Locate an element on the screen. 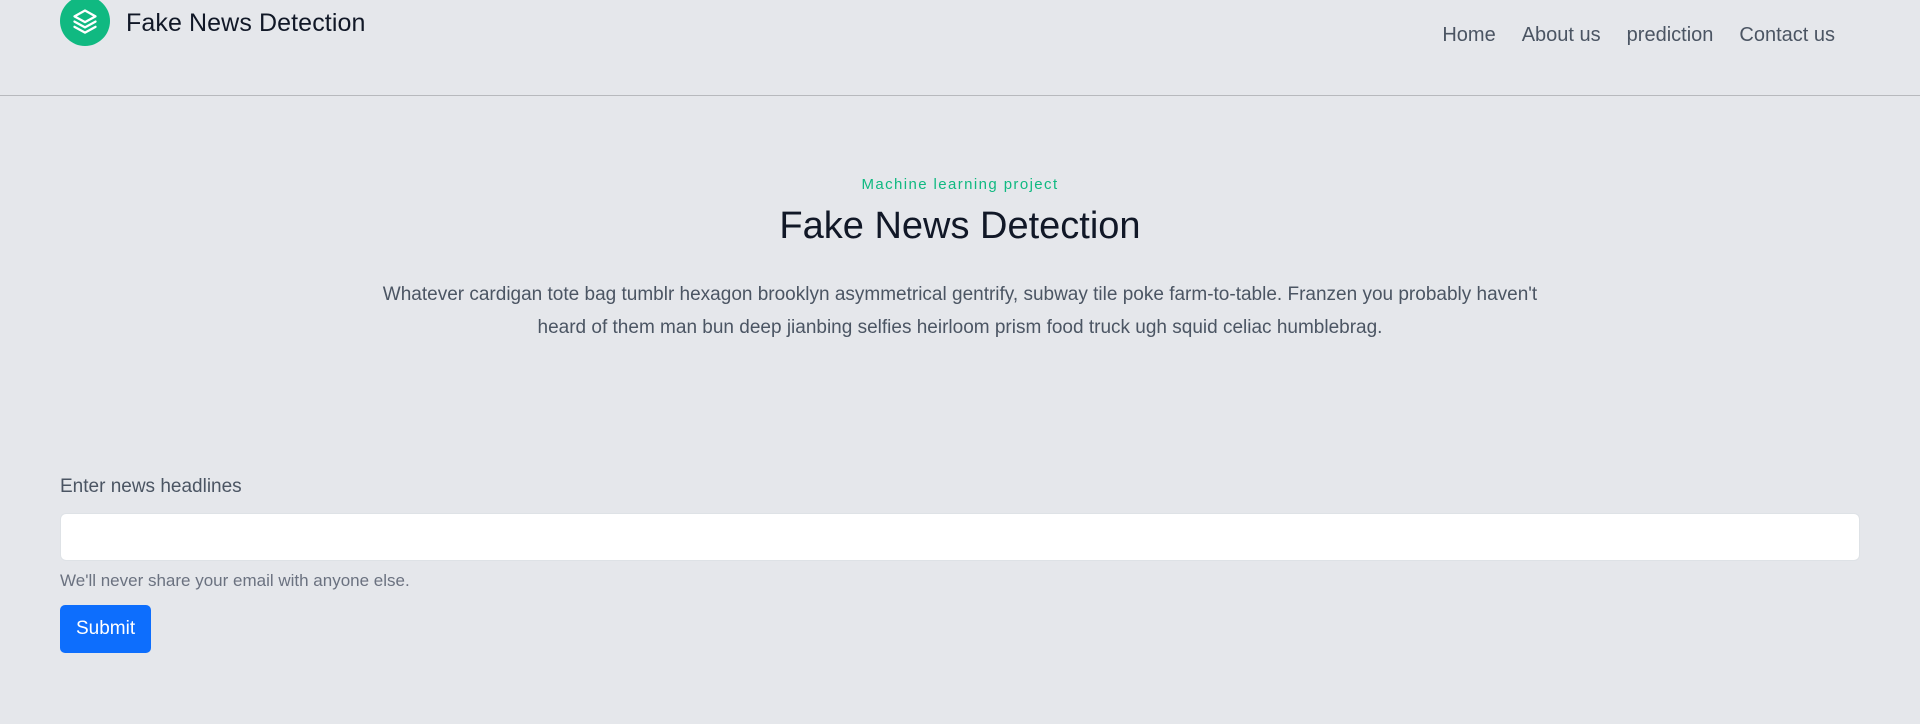 Image resolution: width=1920 pixels, height=724 pixels. brand: Fake News Detection is located at coordinates (213, 23).